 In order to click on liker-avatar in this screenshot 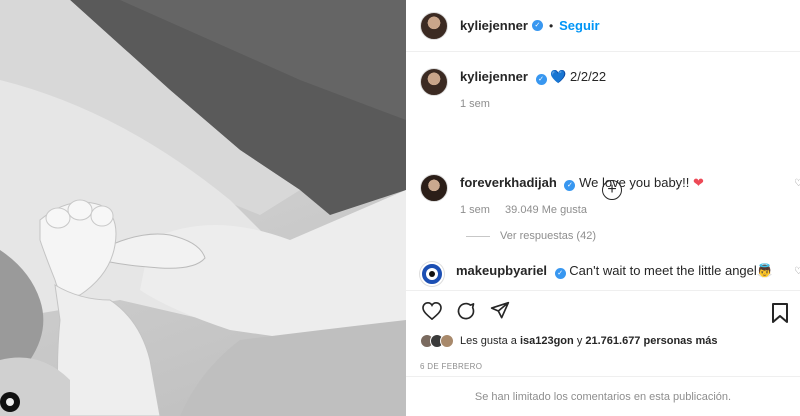, I will do `click(447, 341)`.